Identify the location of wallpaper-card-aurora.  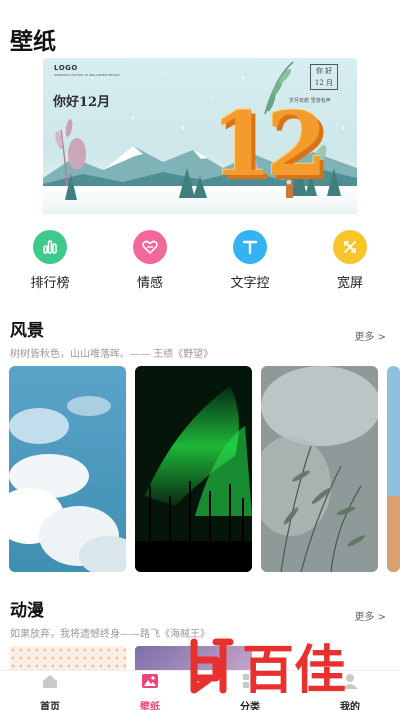
(193, 469).